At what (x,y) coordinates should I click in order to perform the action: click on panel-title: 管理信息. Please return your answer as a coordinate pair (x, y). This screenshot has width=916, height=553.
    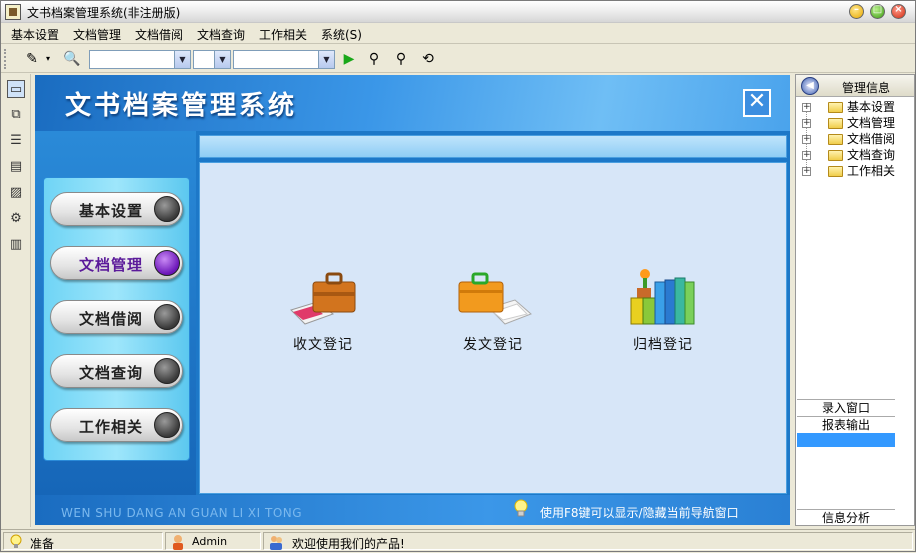
    Looking at the image, I should click on (866, 88).